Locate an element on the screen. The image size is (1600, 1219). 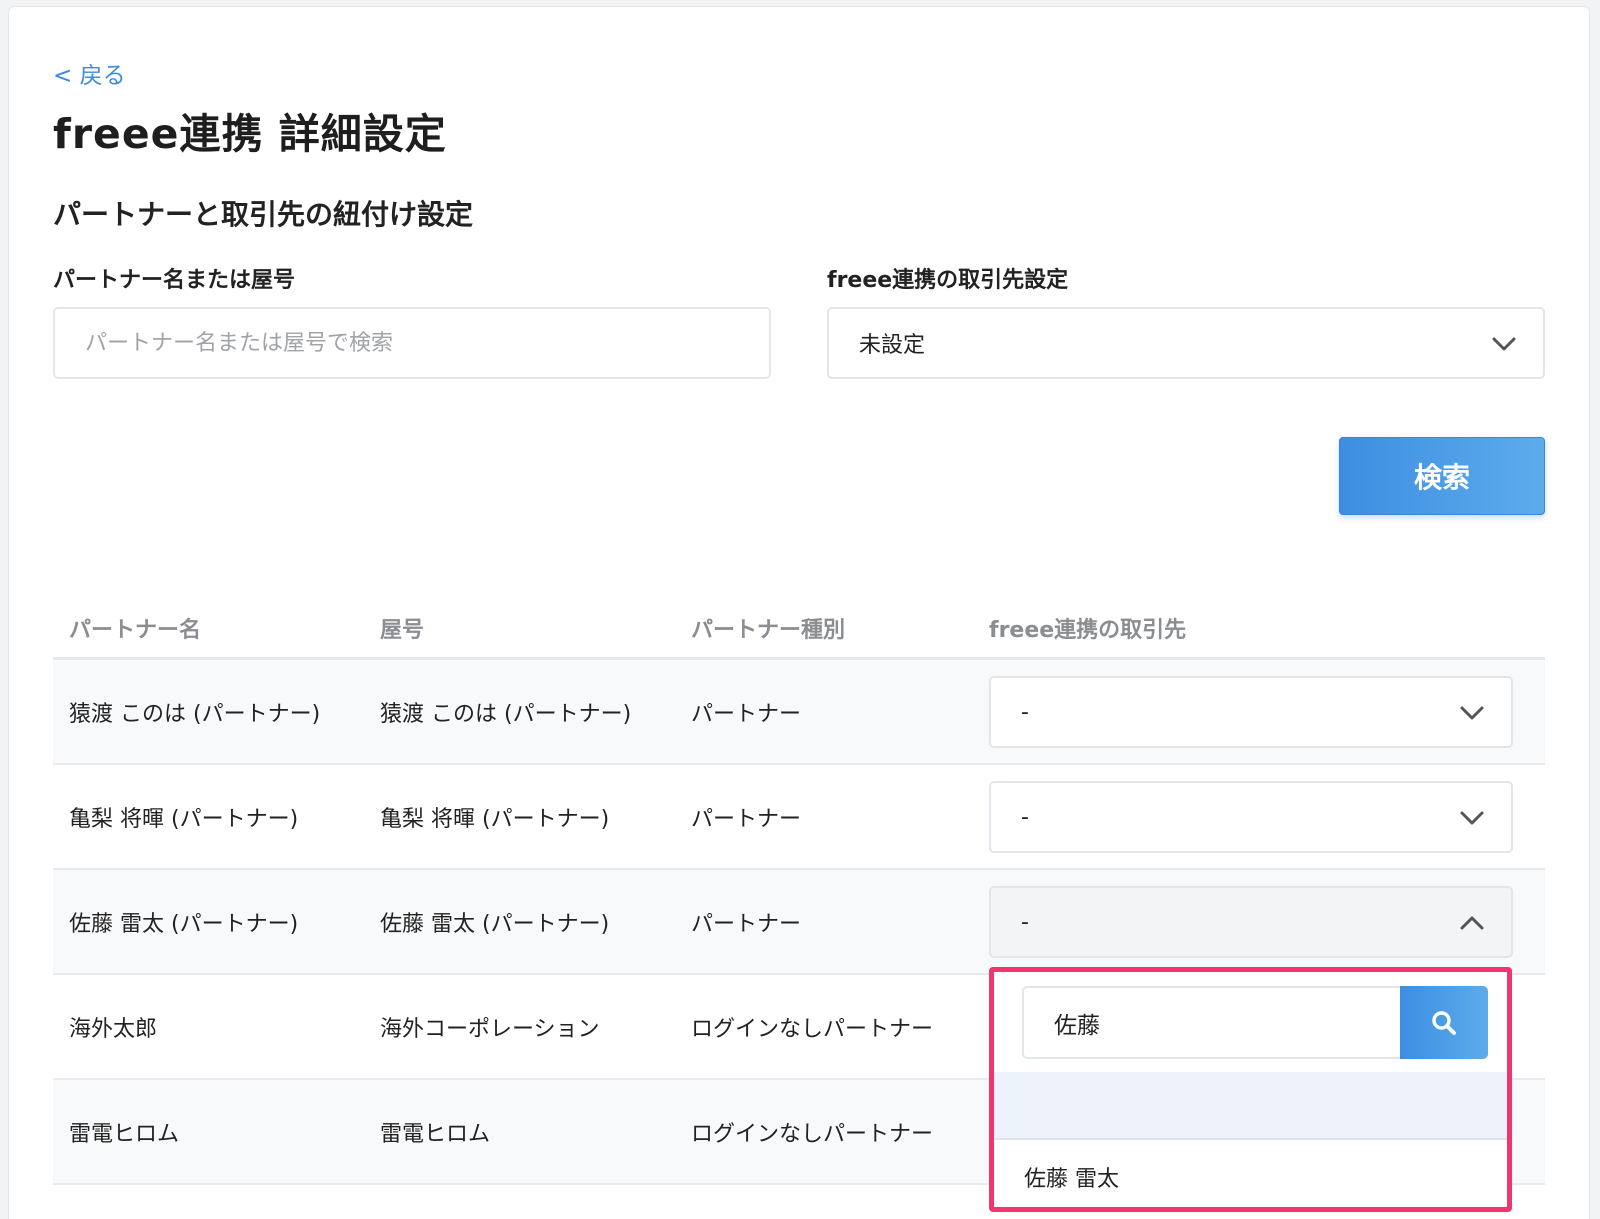
dropdown-search-input is located at coordinates (1213, 1022).